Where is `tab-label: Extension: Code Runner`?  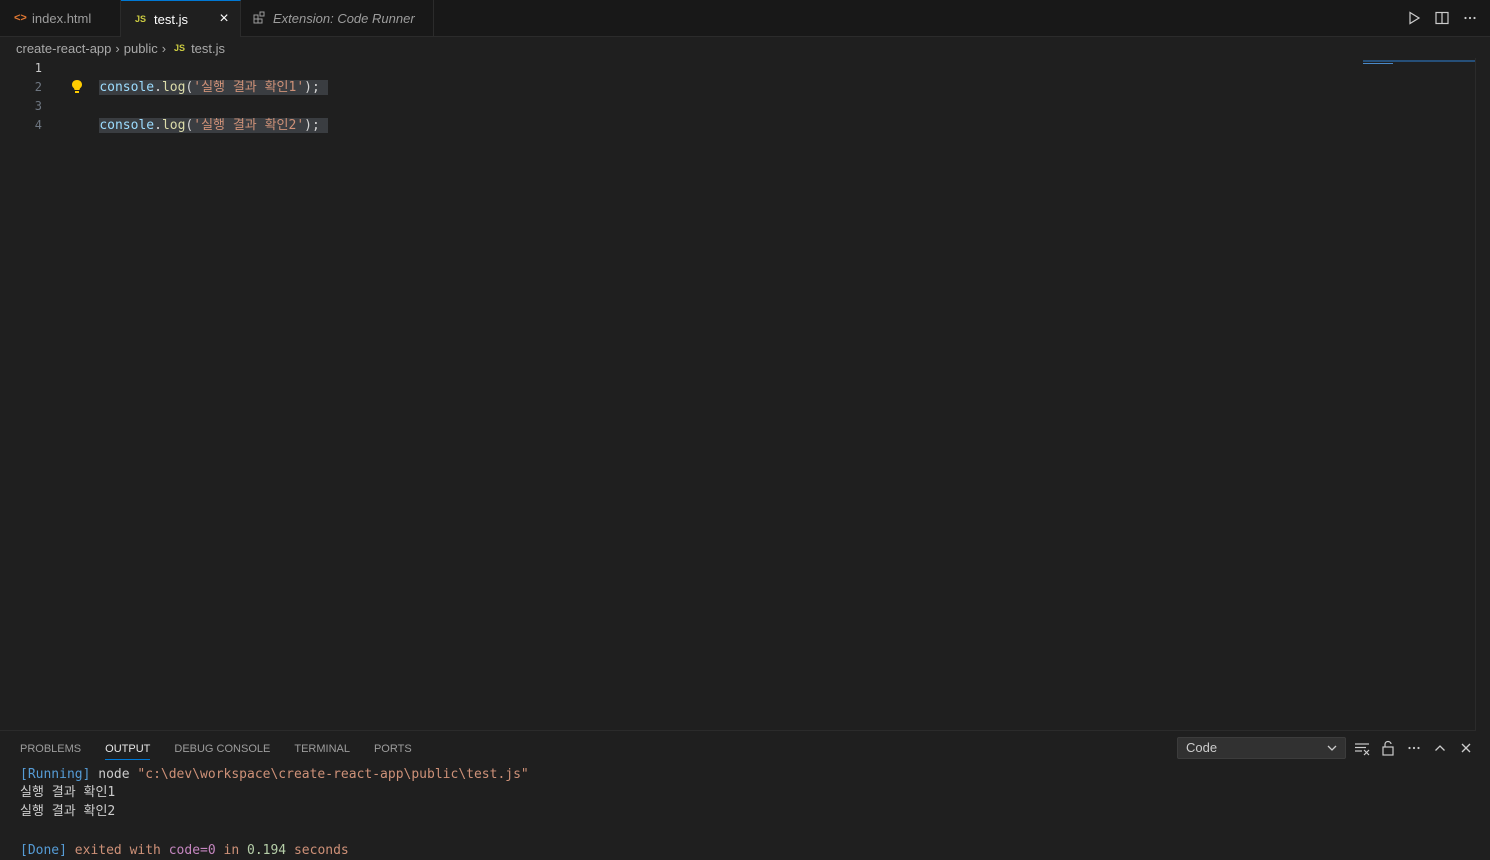
tab-label: Extension: Code Runner is located at coordinates (344, 18).